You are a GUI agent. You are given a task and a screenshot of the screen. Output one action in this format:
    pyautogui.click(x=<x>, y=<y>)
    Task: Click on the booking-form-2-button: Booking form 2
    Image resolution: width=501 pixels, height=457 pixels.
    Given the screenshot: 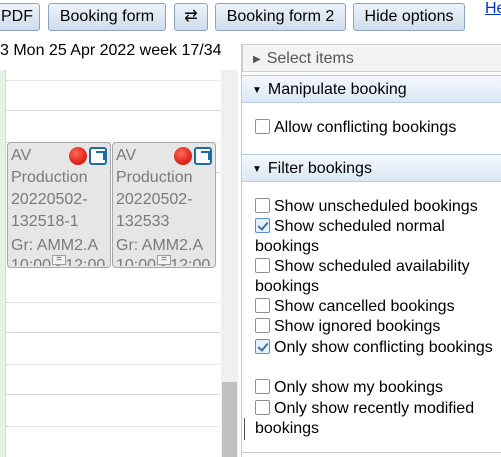 What is the action you would take?
    pyautogui.click(x=280, y=17)
    